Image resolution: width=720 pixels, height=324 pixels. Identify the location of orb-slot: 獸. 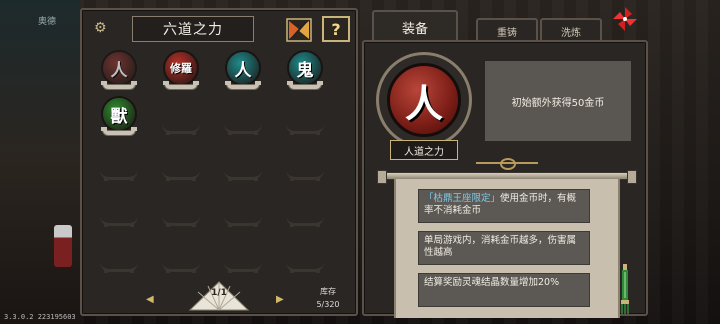
(119, 117).